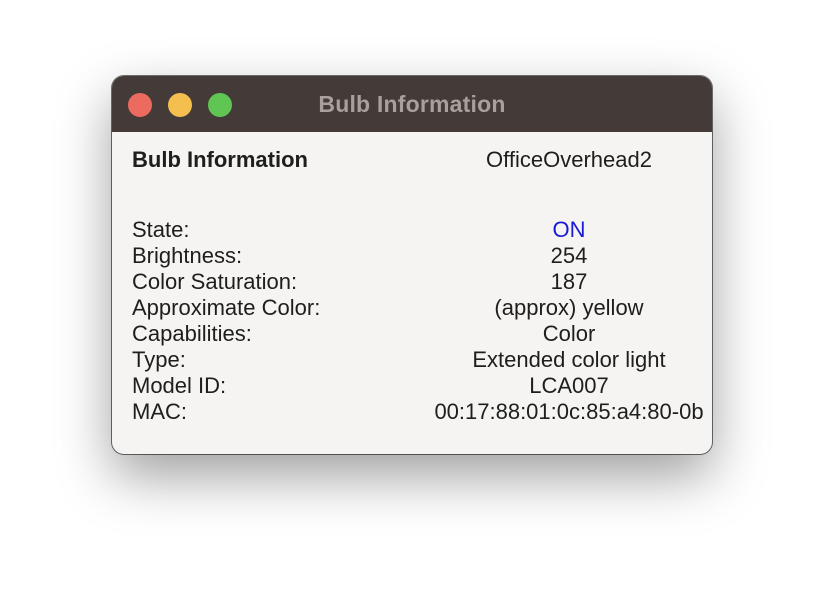 This screenshot has height=602, width=824. What do you see at coordinates (140, 105) in the screenshot?
I see `close-button` at bounding box center [140, 105].